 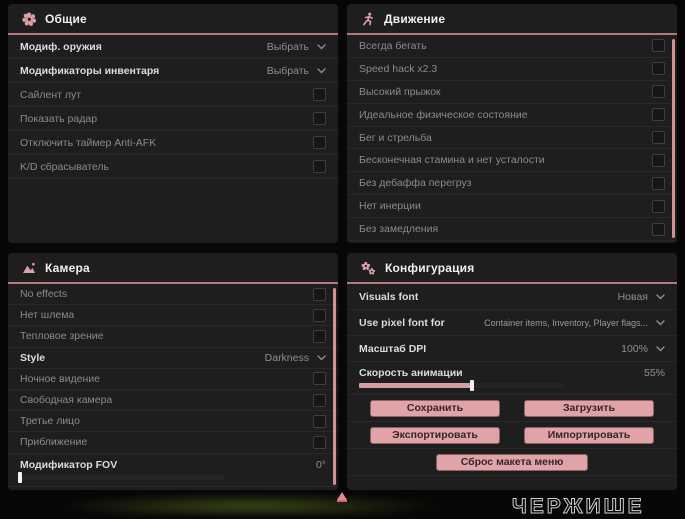 I want to click on export-button: Экспортировать, so click(x=435, y=435).